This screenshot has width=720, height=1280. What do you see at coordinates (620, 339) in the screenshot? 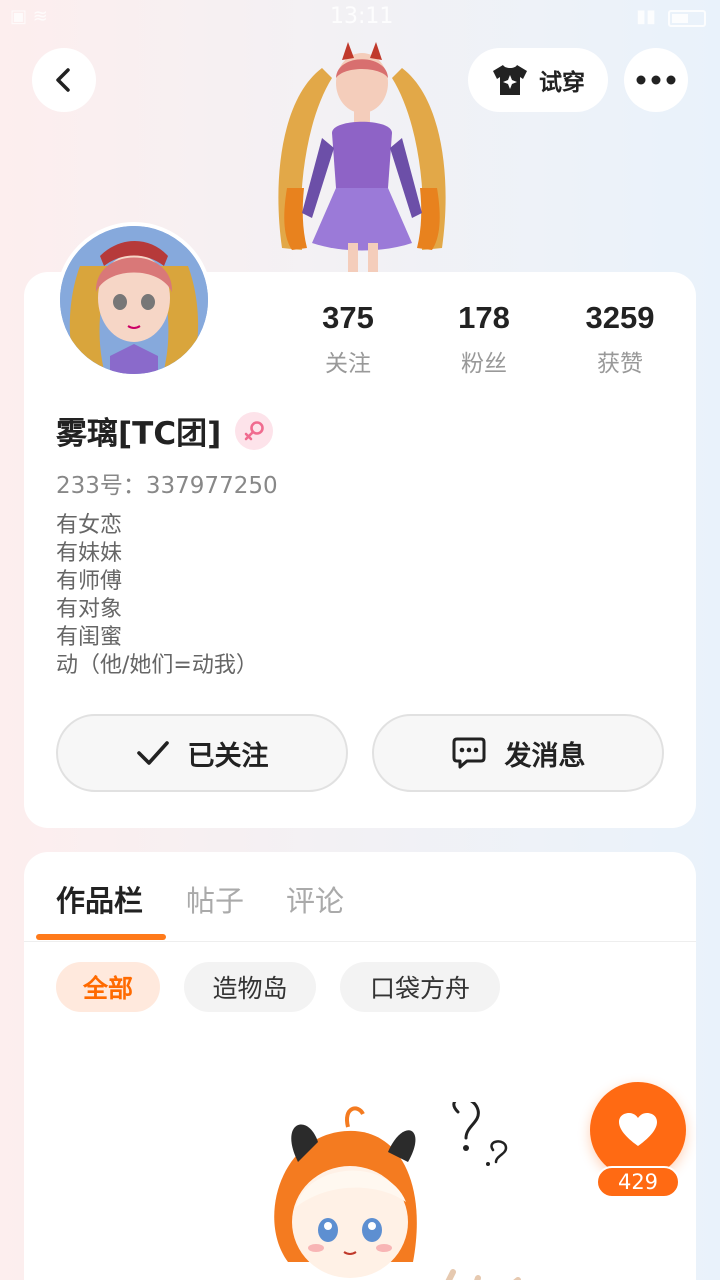
I see `stat-likes: 3259 获赞` at bounding box center [620, 339].